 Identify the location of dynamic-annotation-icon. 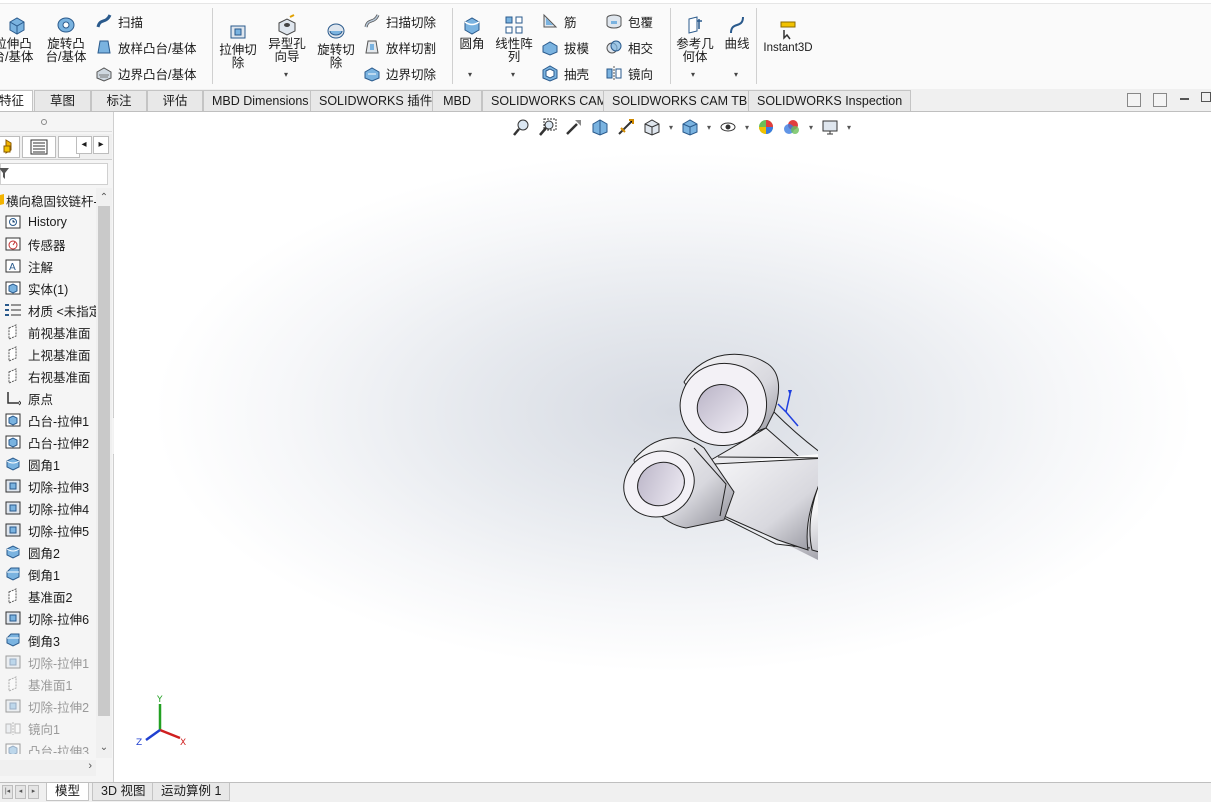
(626, 127).